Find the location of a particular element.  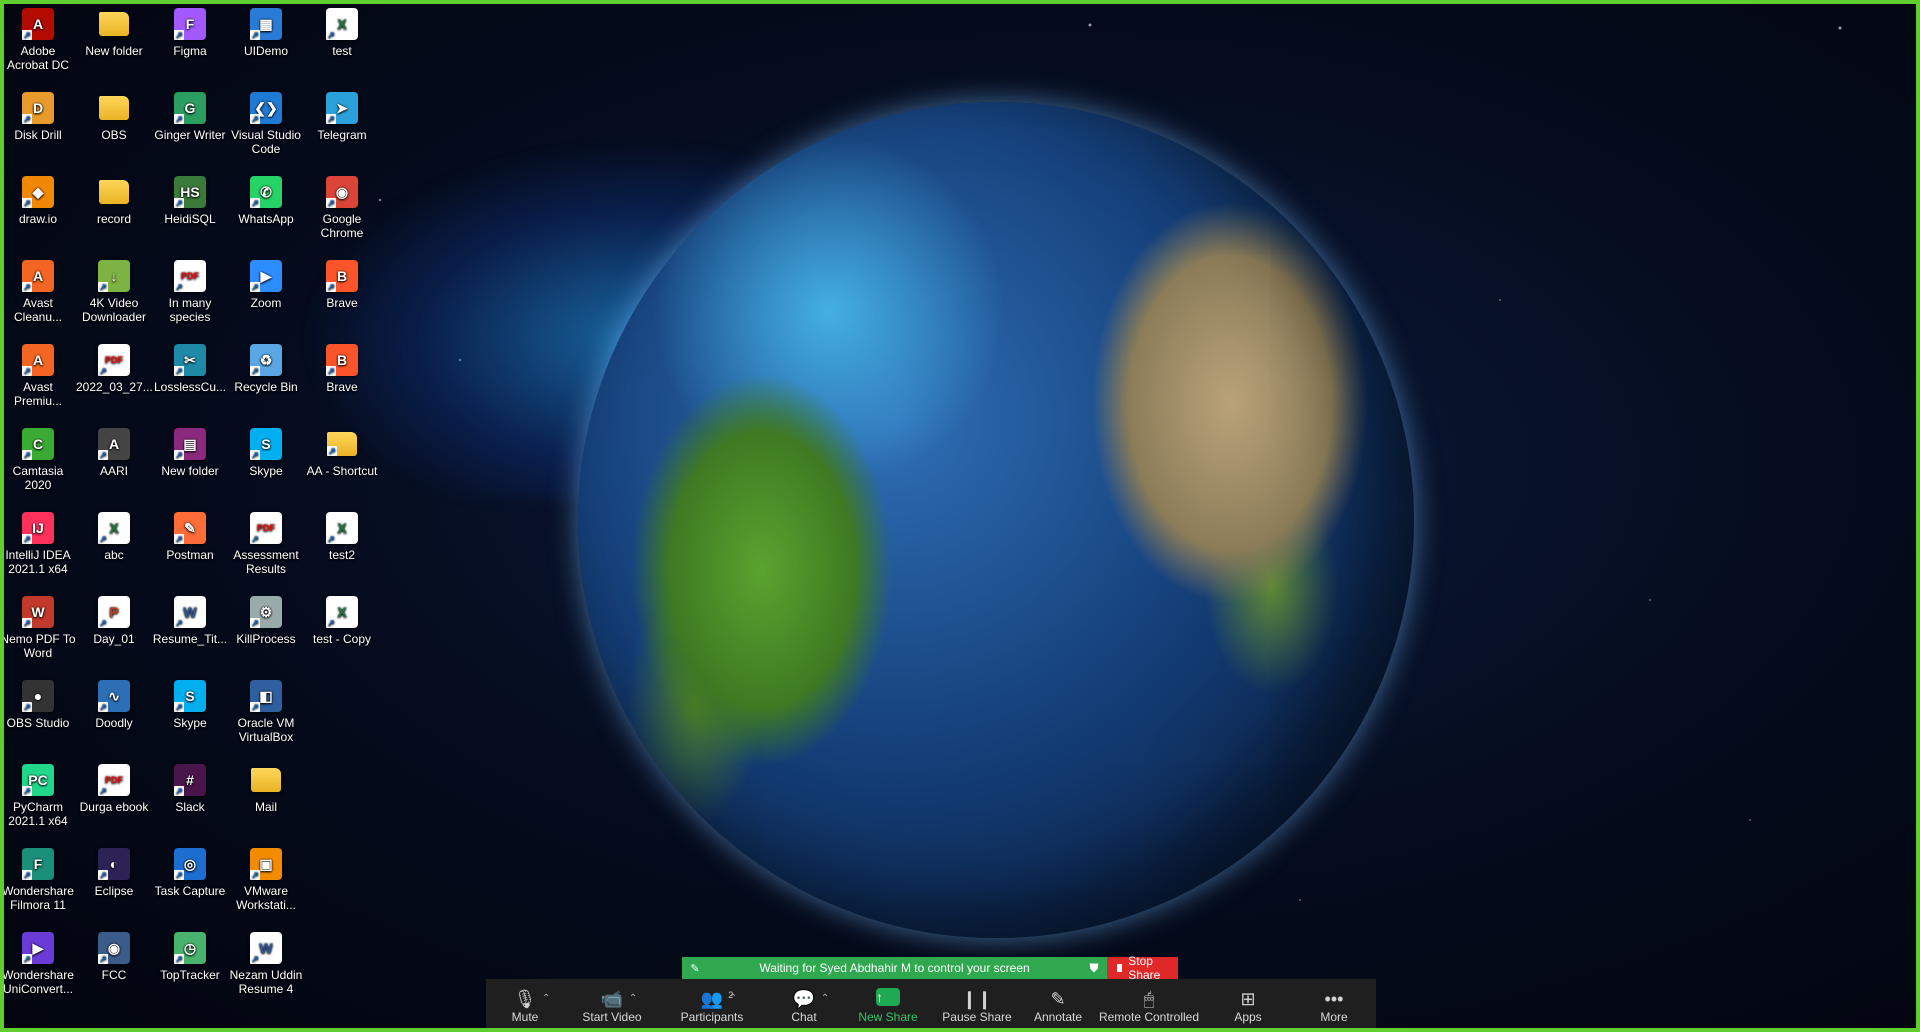

shield-icon: ⛊ is located at coordinates (1094, 967).